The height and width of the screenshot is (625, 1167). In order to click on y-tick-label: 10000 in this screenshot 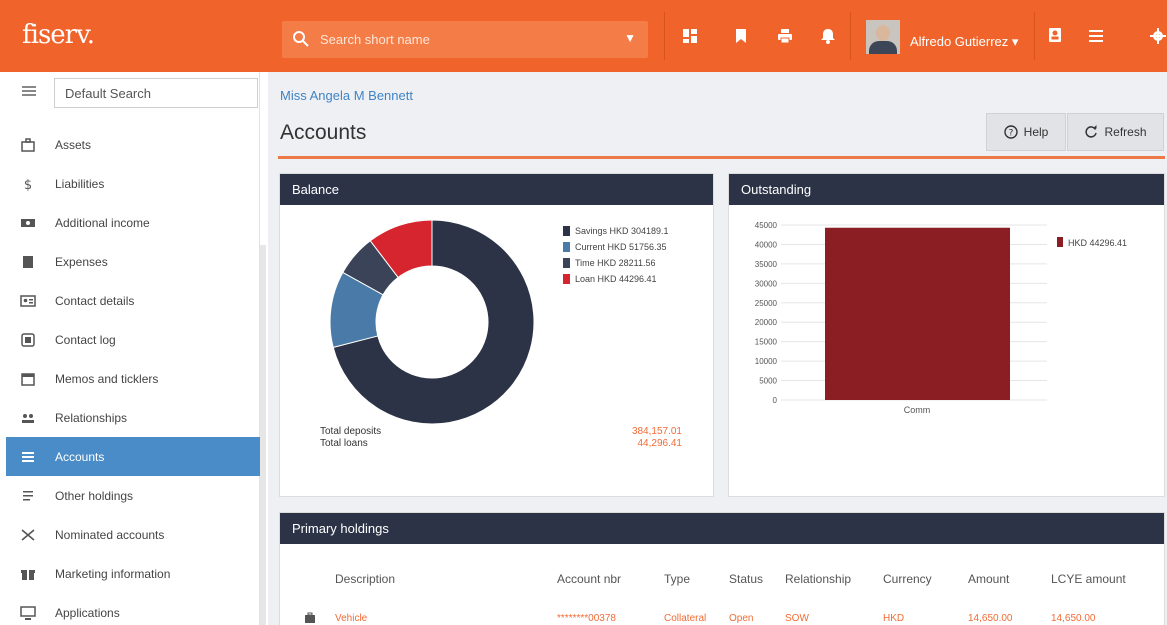, I will do `click(766, 361)`.